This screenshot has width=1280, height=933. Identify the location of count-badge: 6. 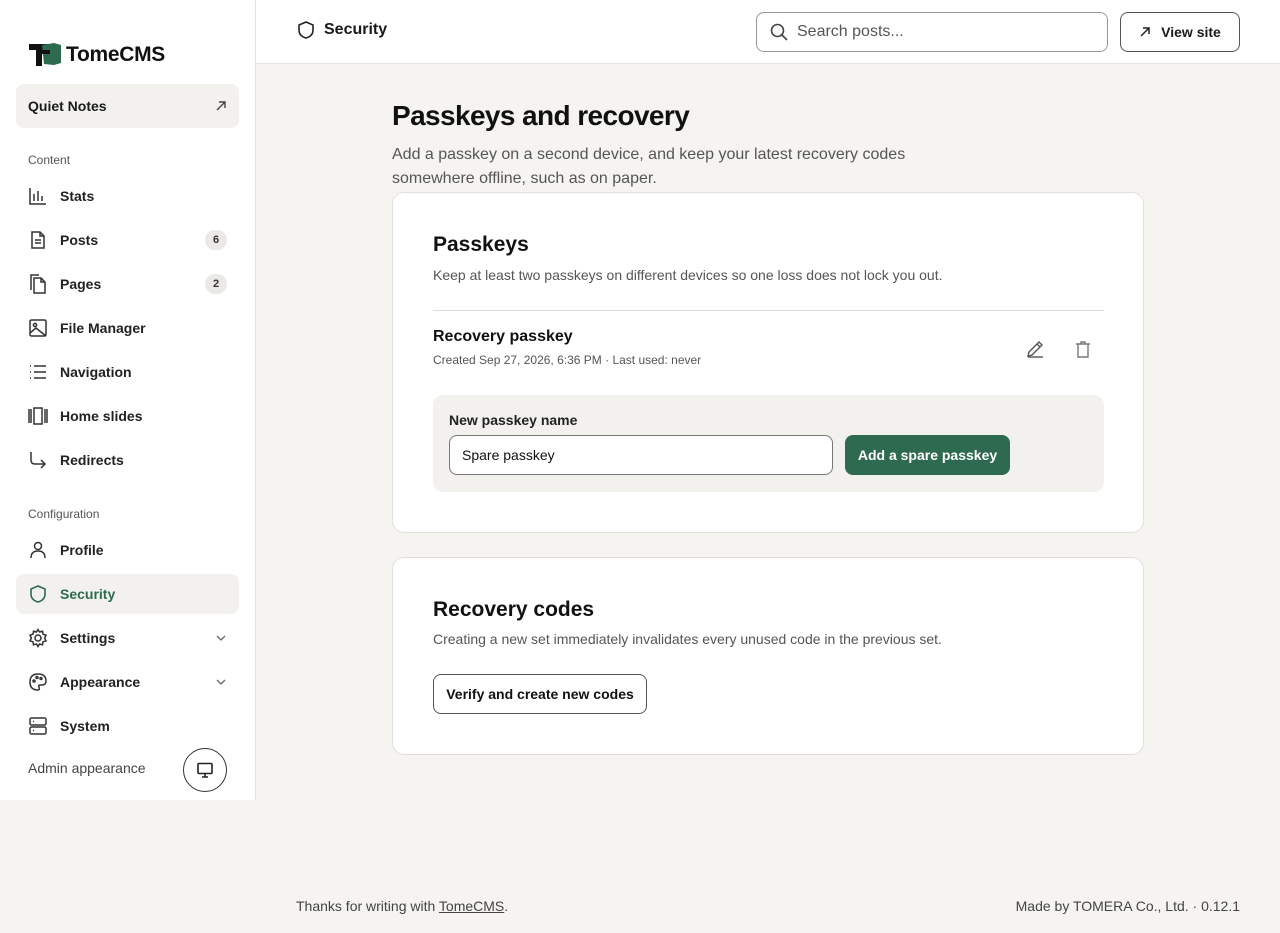
(216, 240).